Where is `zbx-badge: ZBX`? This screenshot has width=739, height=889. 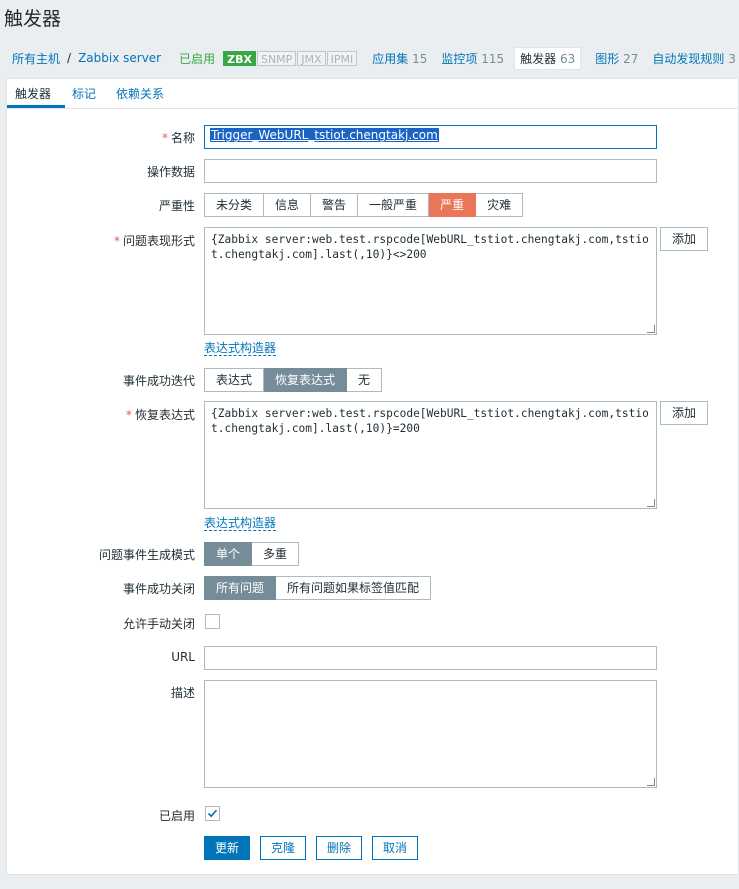 zbx-badge: ZBX is located at coordinates (239, 58).